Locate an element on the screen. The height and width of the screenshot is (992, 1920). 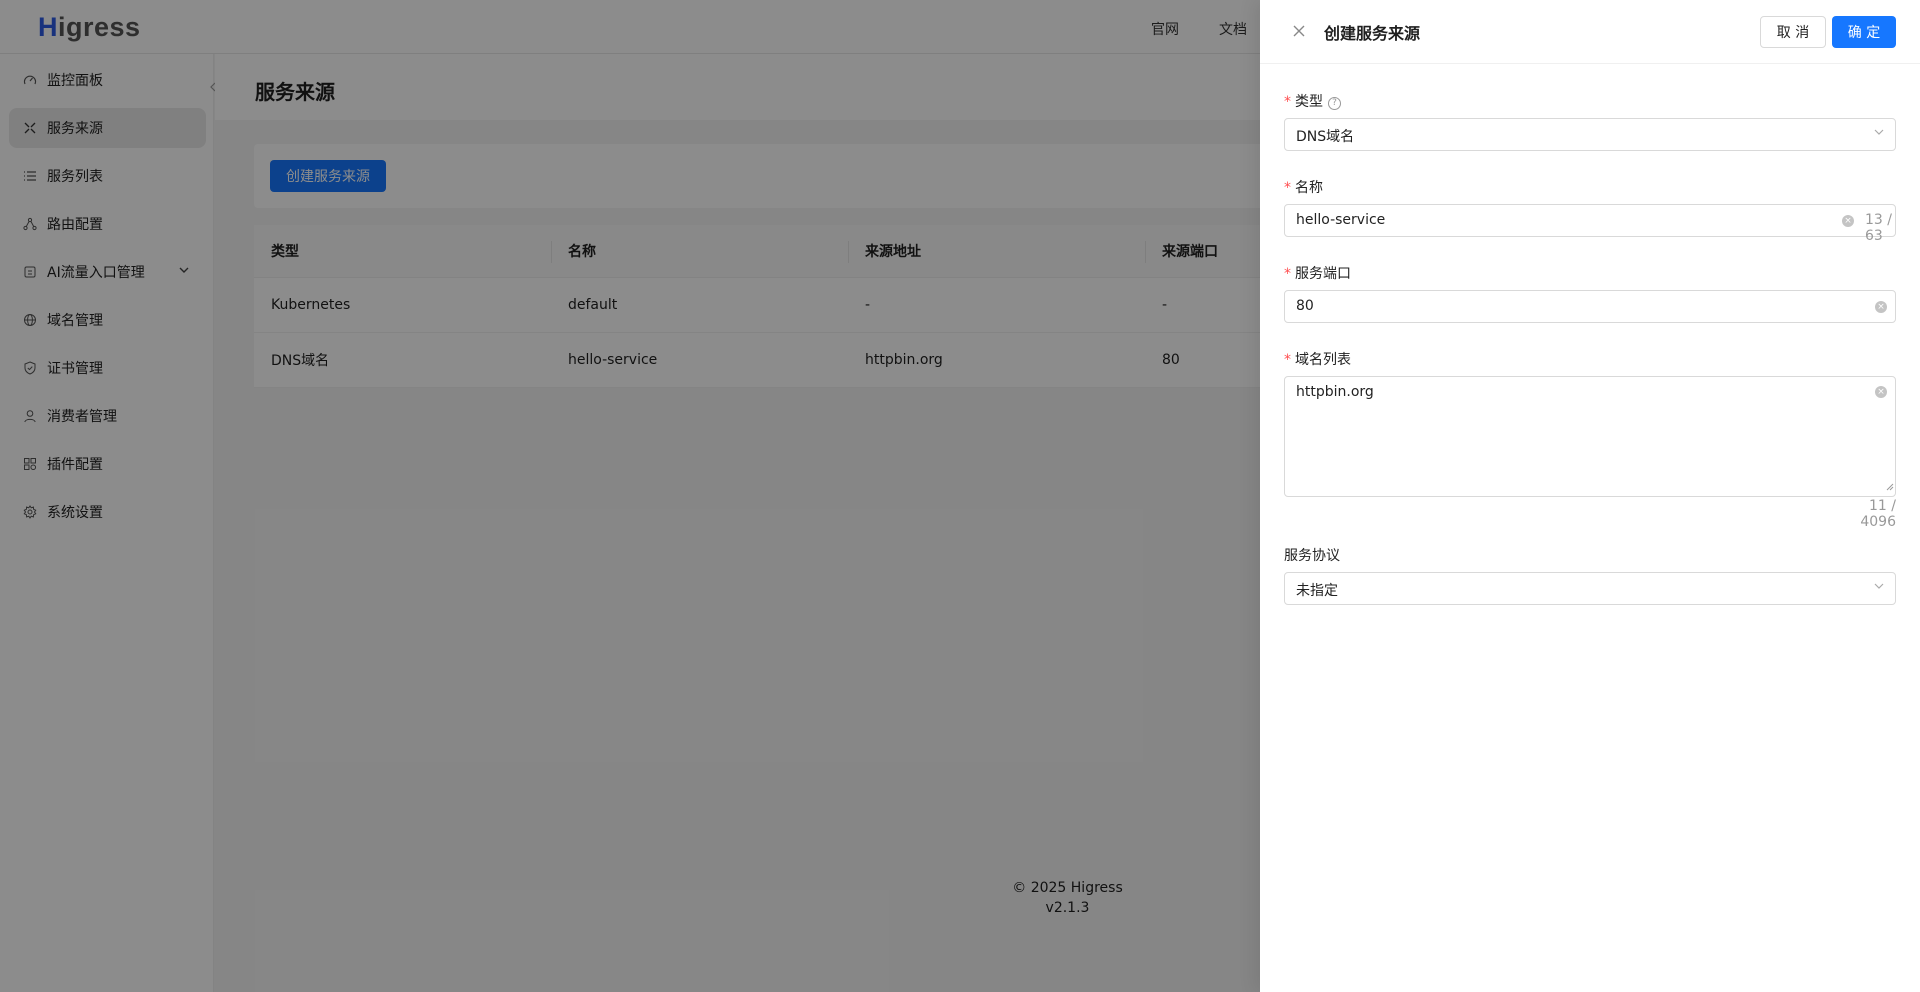
type-select-value: DNS域名 is located at coordinates (1325, 137).